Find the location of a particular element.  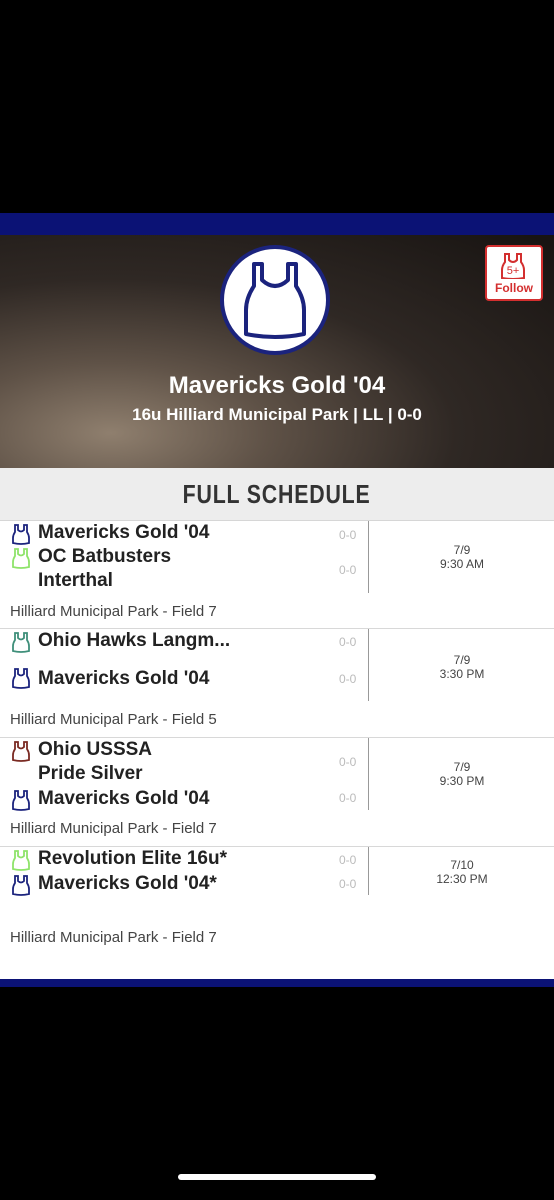

top-accent-bar is located at coordinates (277, 224).